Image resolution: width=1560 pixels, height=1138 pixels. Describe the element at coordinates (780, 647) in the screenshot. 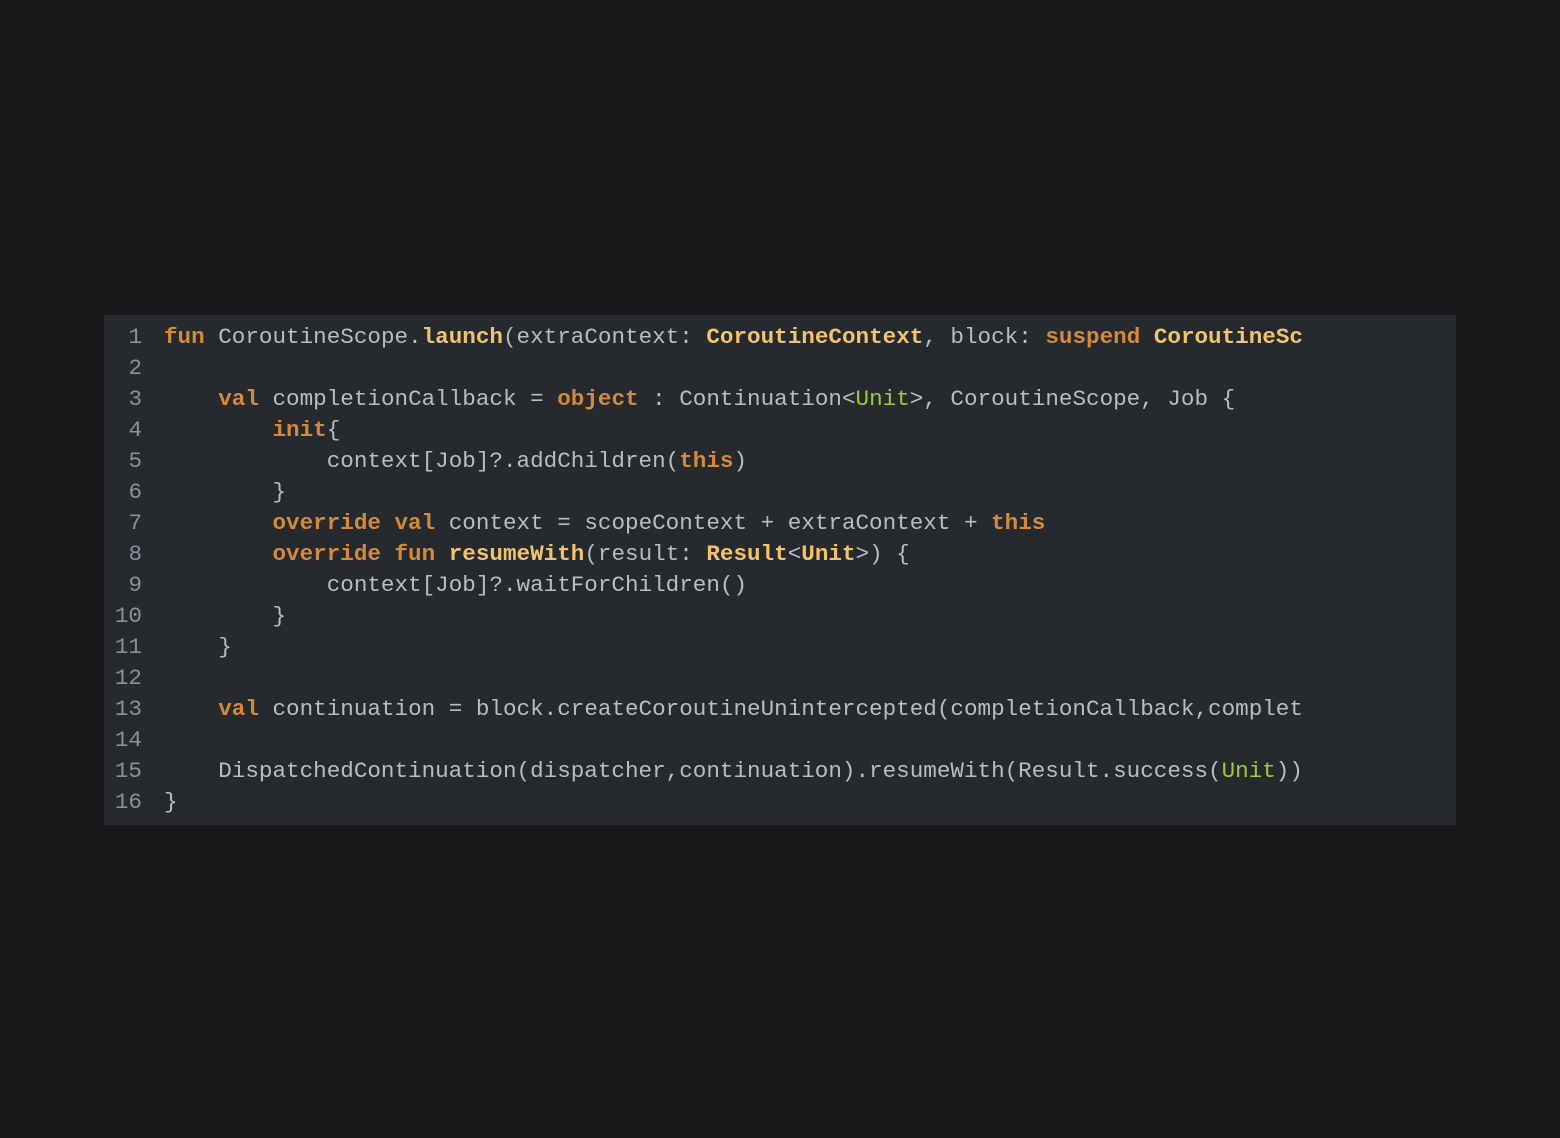

I see `code-line: 11 }` at that location.